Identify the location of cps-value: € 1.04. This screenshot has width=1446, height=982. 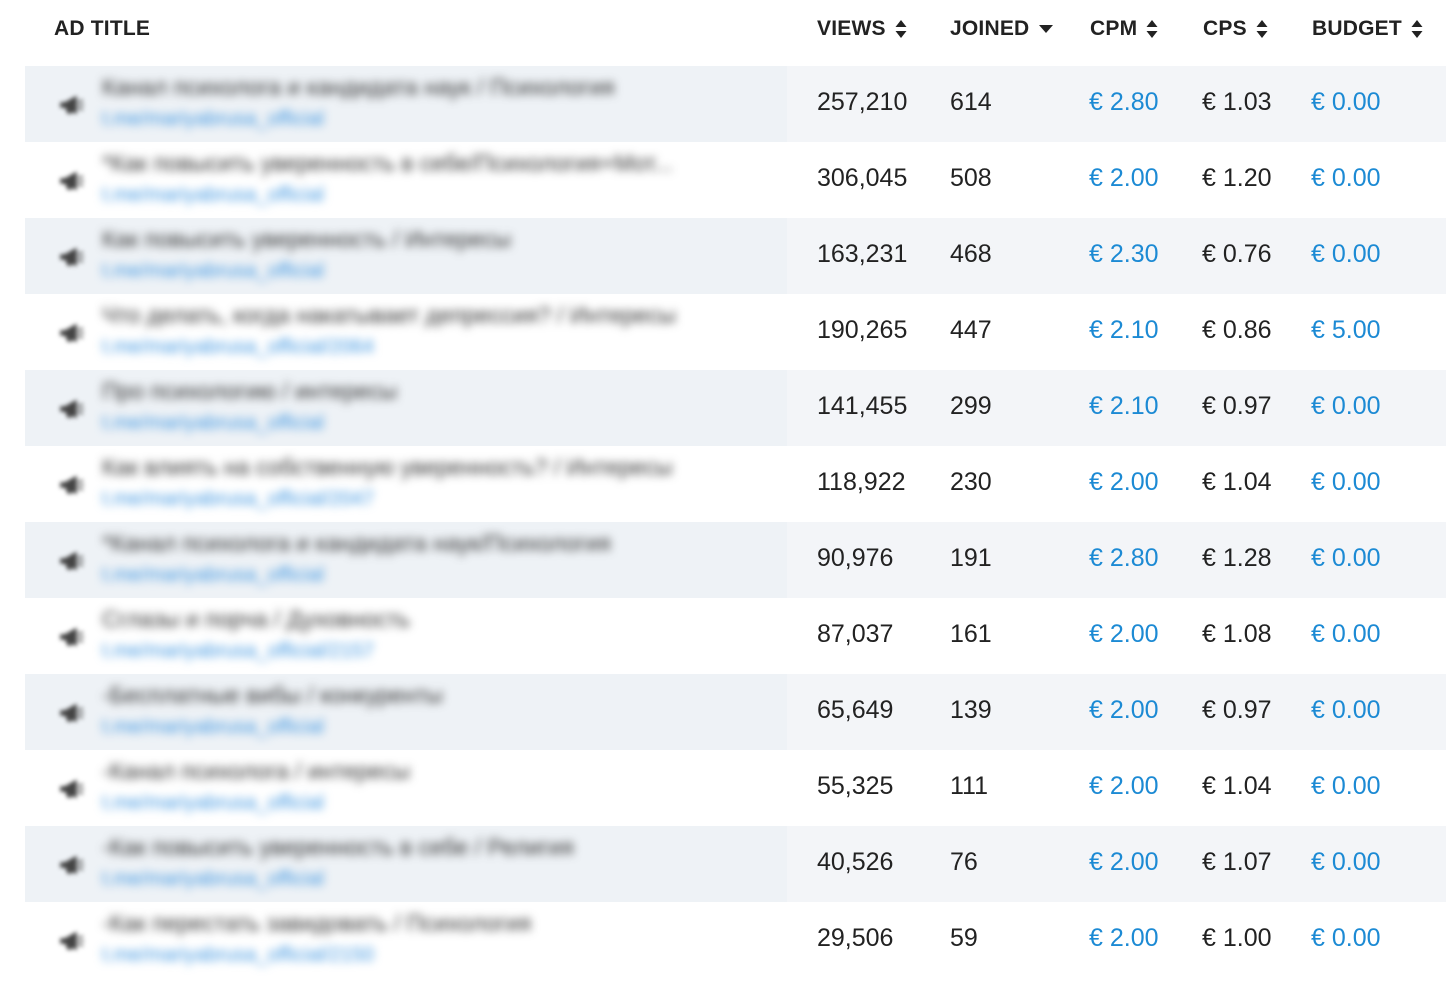
(1237, 786).